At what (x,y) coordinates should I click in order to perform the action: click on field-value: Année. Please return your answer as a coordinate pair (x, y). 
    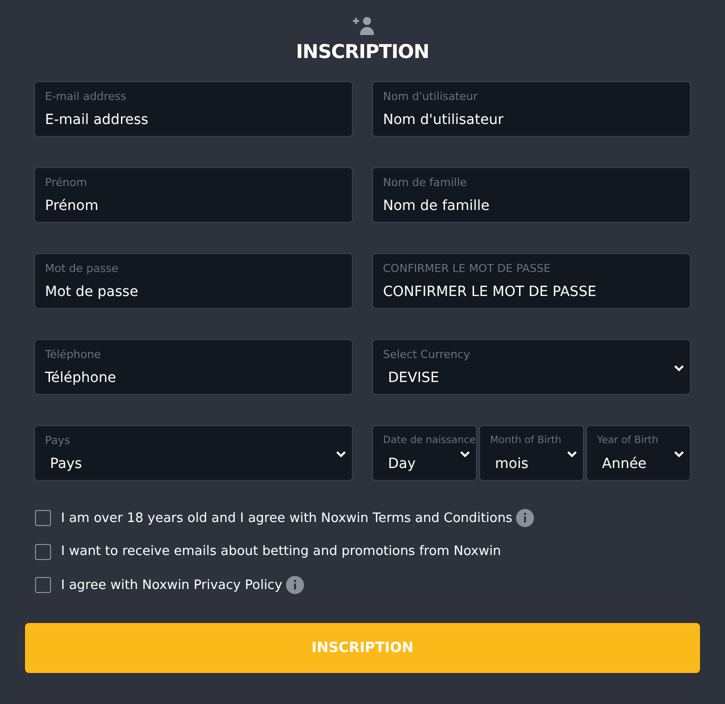
    Looking at the image, I should click on (624, 464).